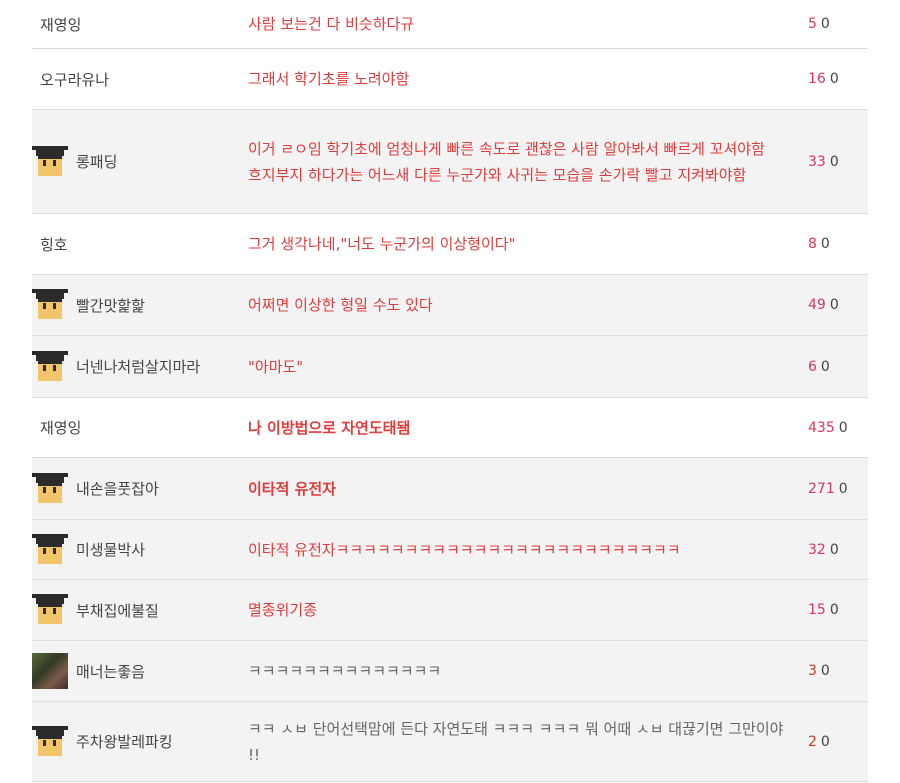  What do you see at coordinates (838, 742) in the screenshot?
I see `comment-votes: 20` at bounding box center [838, 742].